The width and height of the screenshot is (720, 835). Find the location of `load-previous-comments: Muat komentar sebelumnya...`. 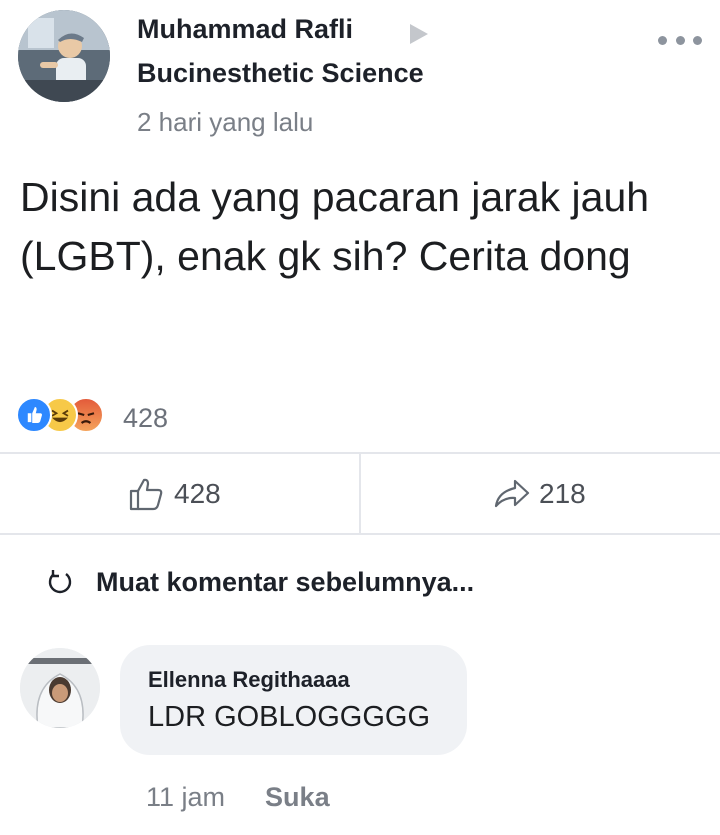

load-previous-comments: Muat komentar sebelumnya... is located at coordinates (260, 582).